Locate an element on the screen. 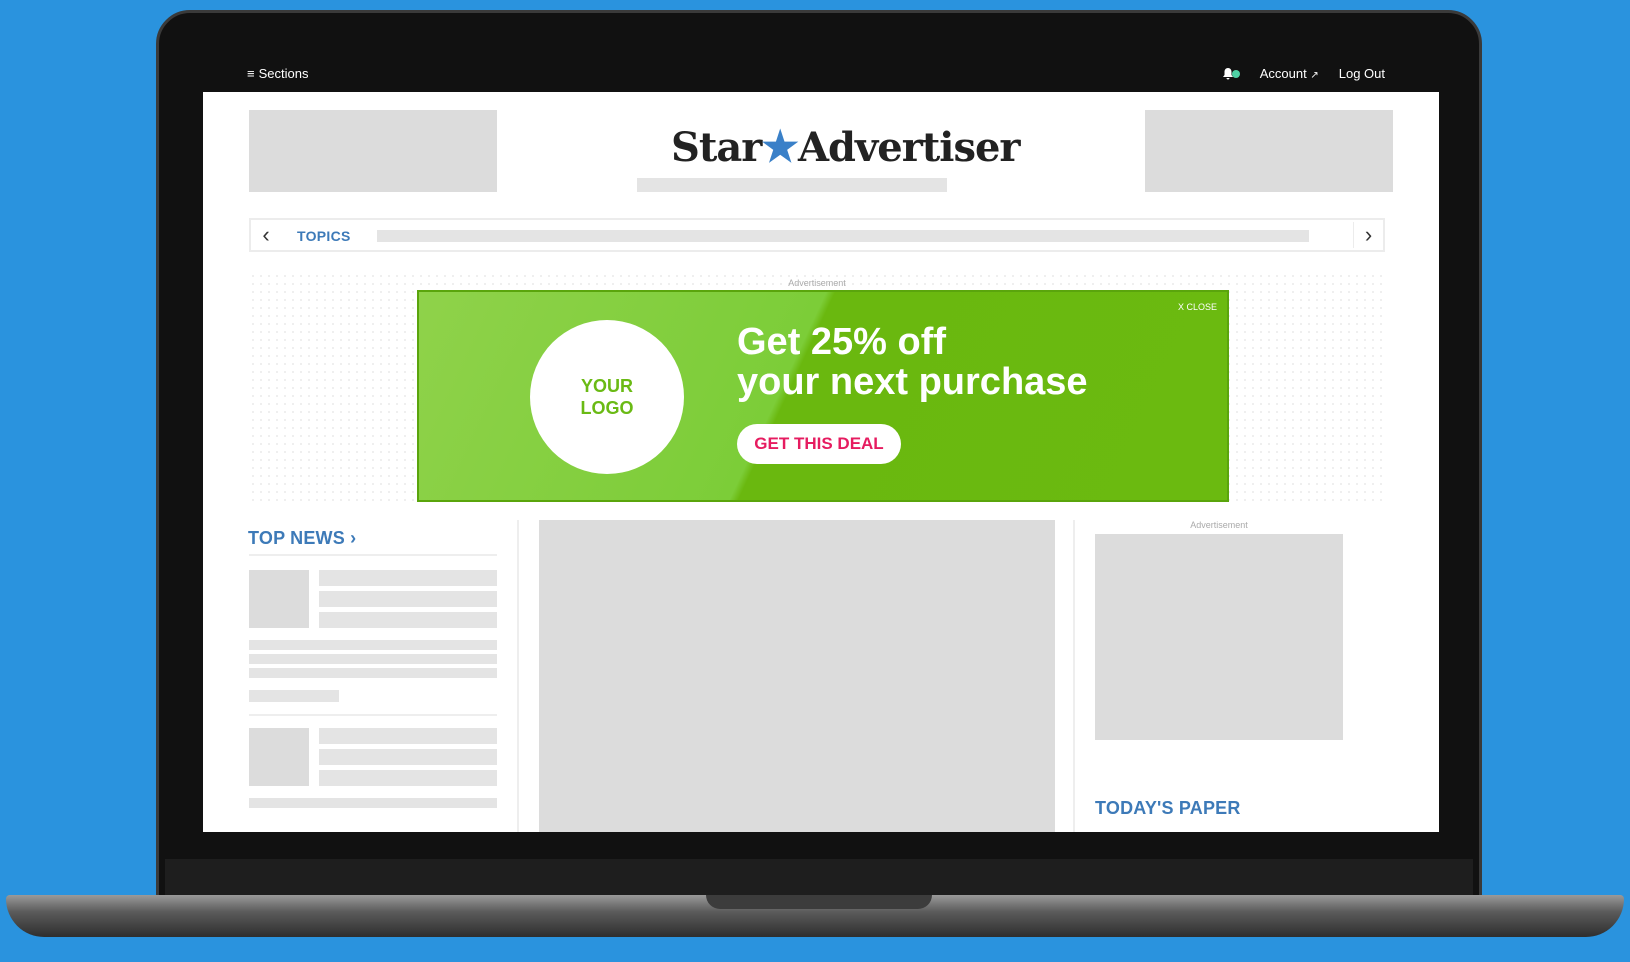  sidebar-ad-label: Advertisement is located at coordinates (1219, 525).